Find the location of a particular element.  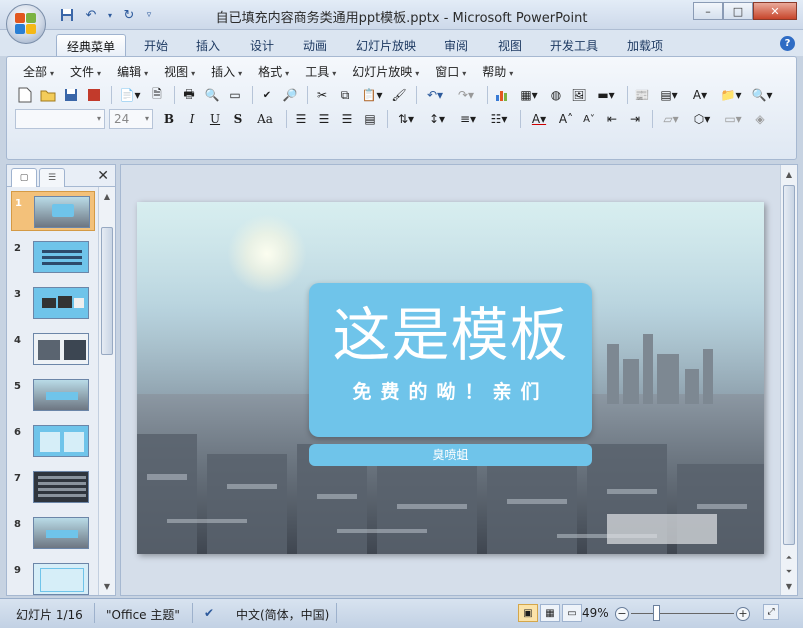

slide-thumbnail-1: 1 is located at coordinates (53, 211).